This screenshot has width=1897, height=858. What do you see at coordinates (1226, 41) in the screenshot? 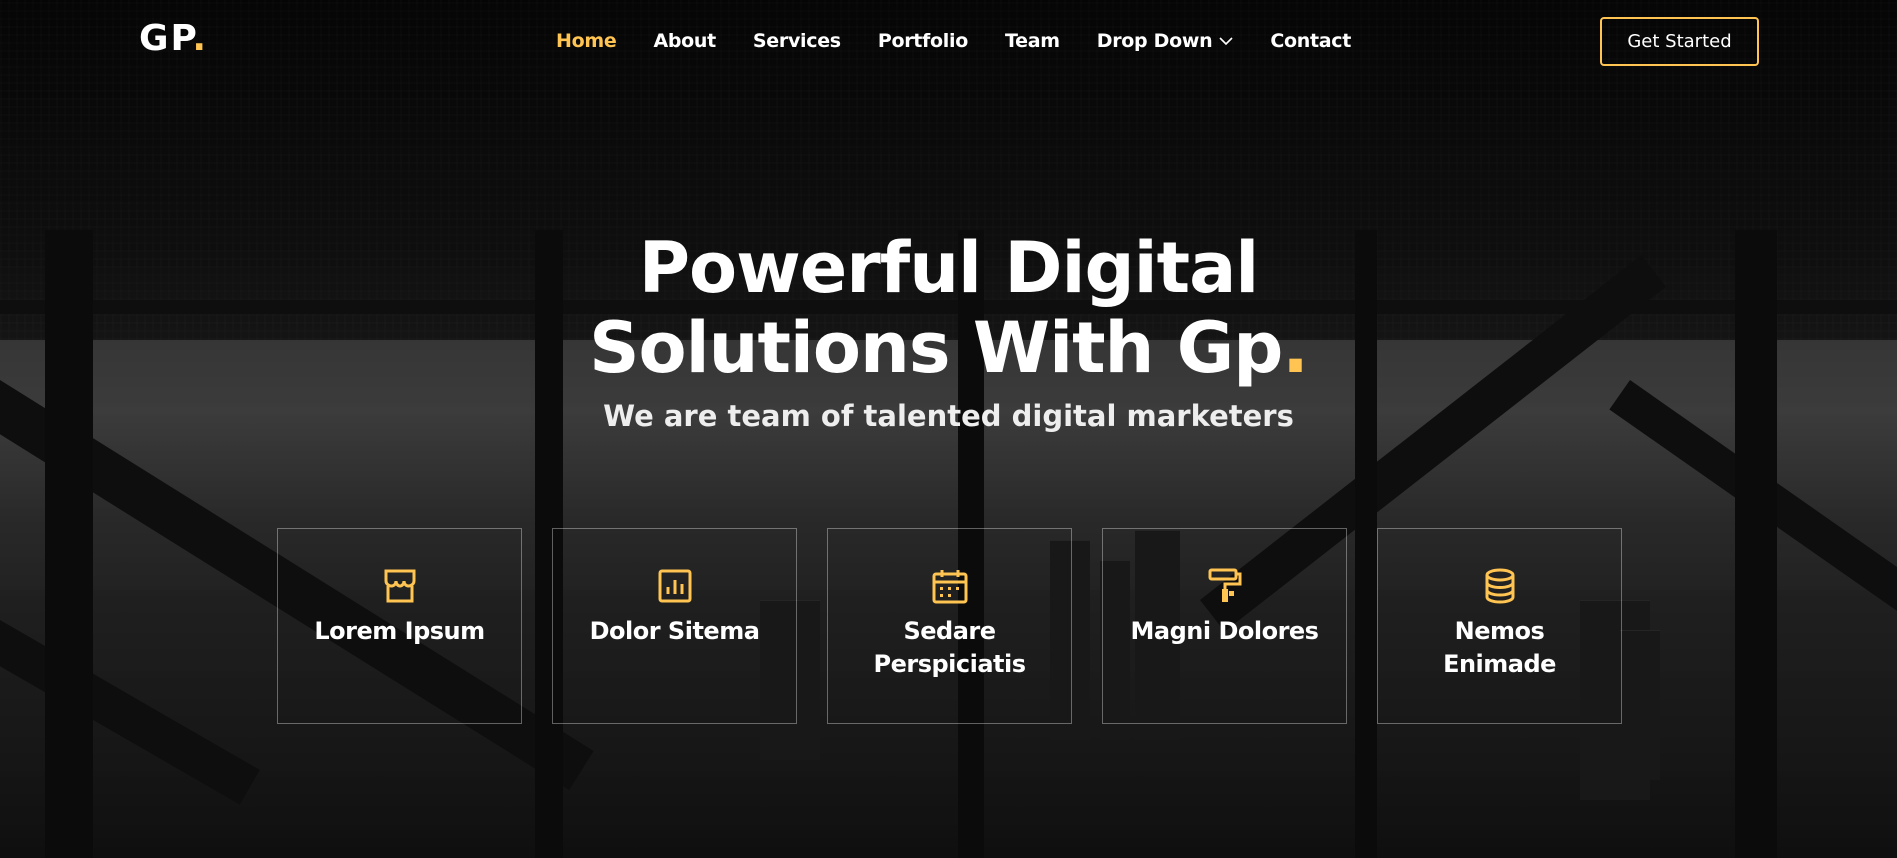
I see `chevron-down-icon` at bounding box center [1226, 41].